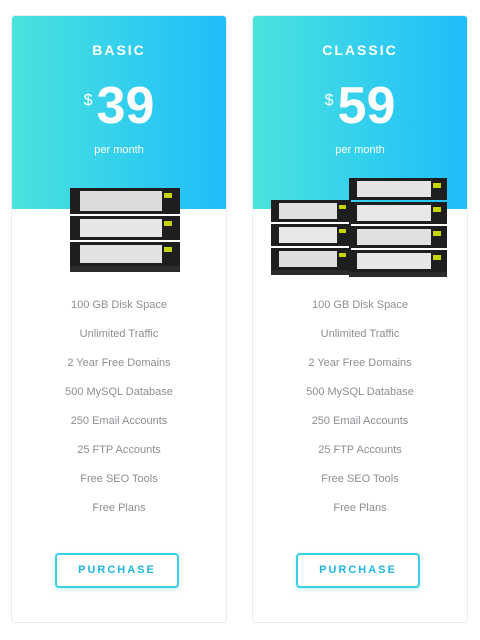 This screenshot has width=480, height=640. Describe the element at coordinates (119, 50) in the screenshot. I see `plan-name: BASIC` at that location.